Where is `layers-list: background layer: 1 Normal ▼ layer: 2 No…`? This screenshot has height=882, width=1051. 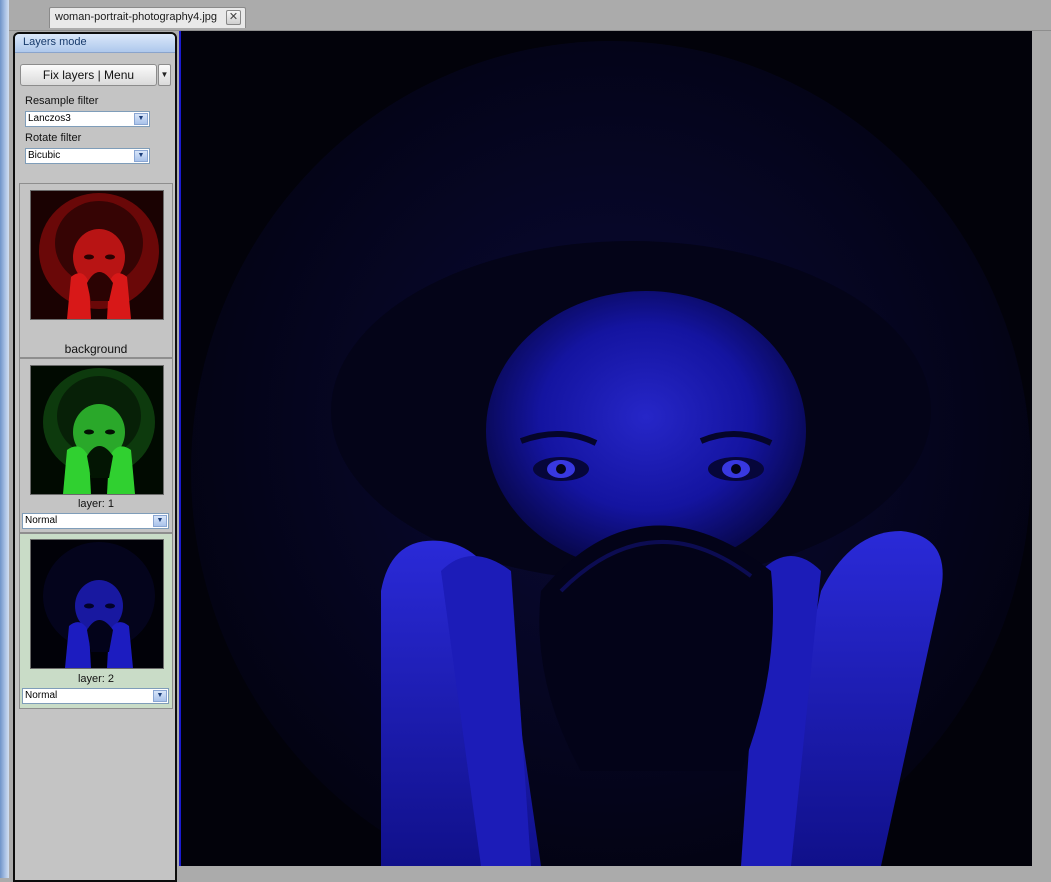 layers-list: background layer: 1 Normal ▼ layer: 2 No… is located at coordinates (96, 446).